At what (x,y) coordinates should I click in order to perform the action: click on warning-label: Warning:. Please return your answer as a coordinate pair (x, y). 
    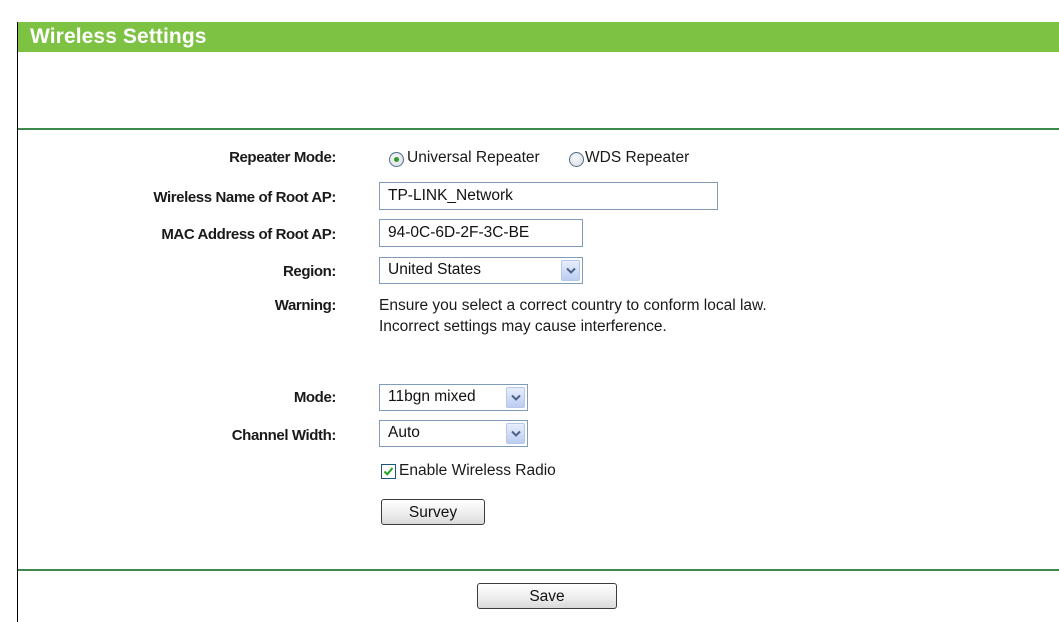
    Looking at the image, I should click on (305, 305).